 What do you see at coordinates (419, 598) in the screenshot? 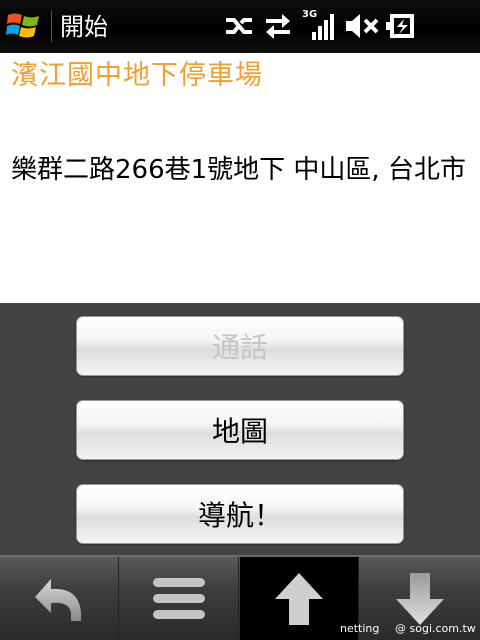
I see `down-arrow-icon` at bounding box center [419, 598].